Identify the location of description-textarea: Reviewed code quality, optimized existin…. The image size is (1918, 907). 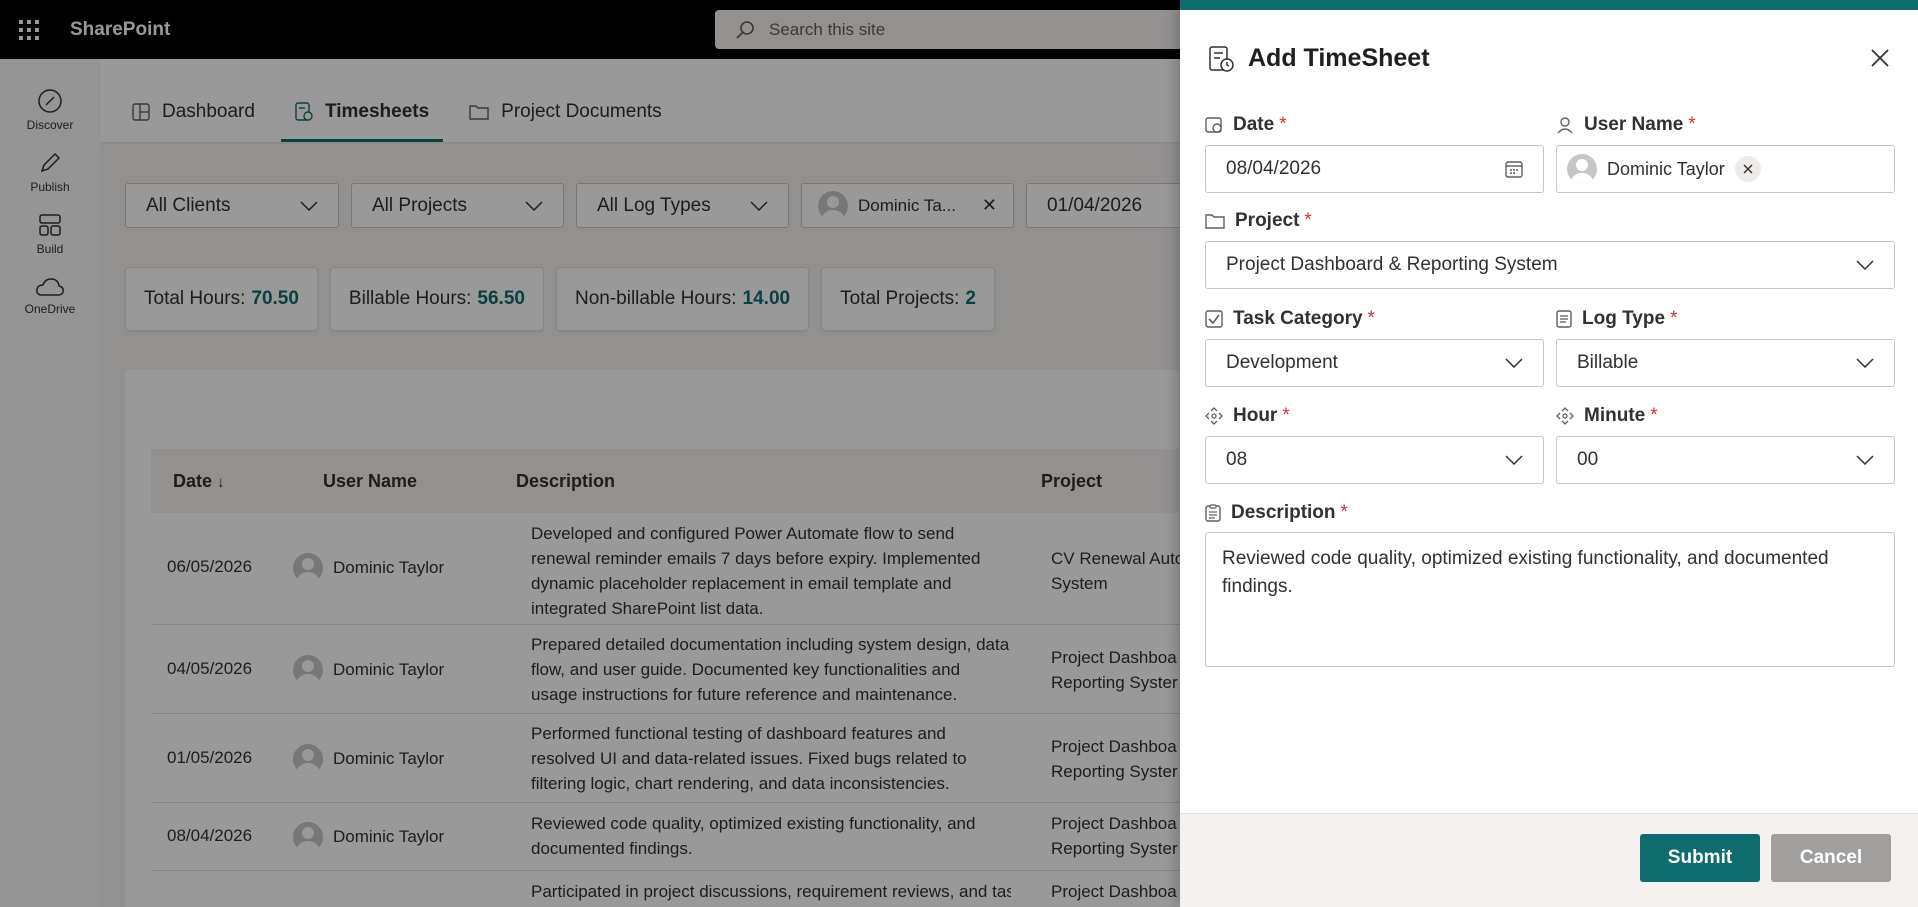
(1550, 599).